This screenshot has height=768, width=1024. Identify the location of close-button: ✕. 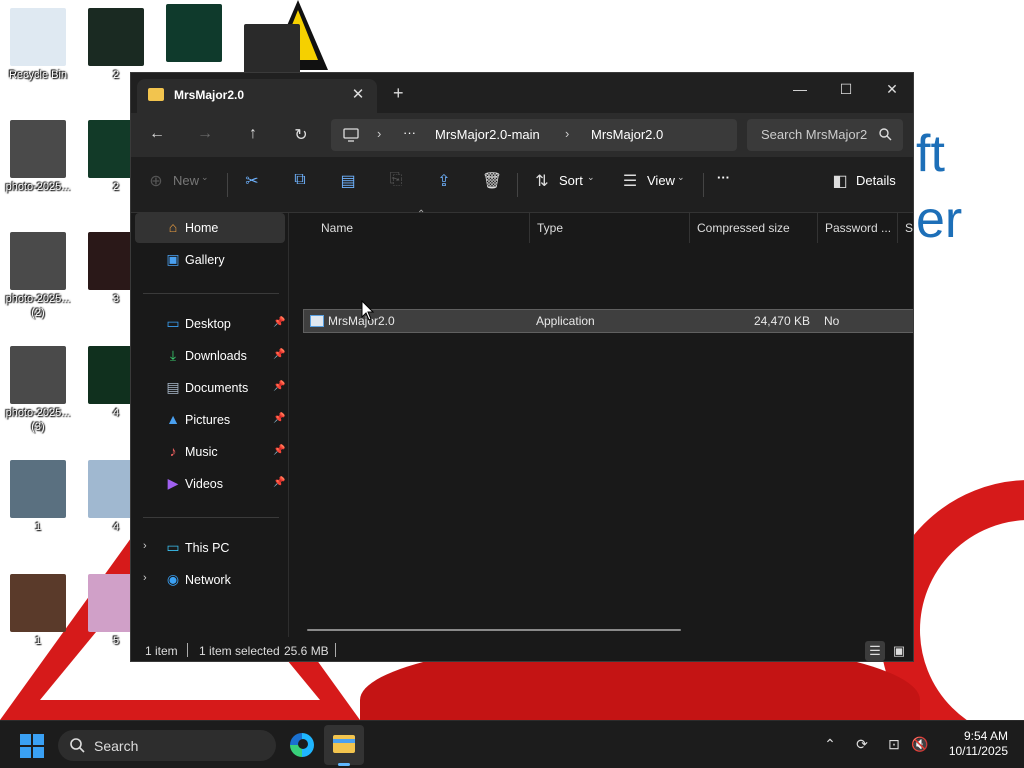
(891, 89).